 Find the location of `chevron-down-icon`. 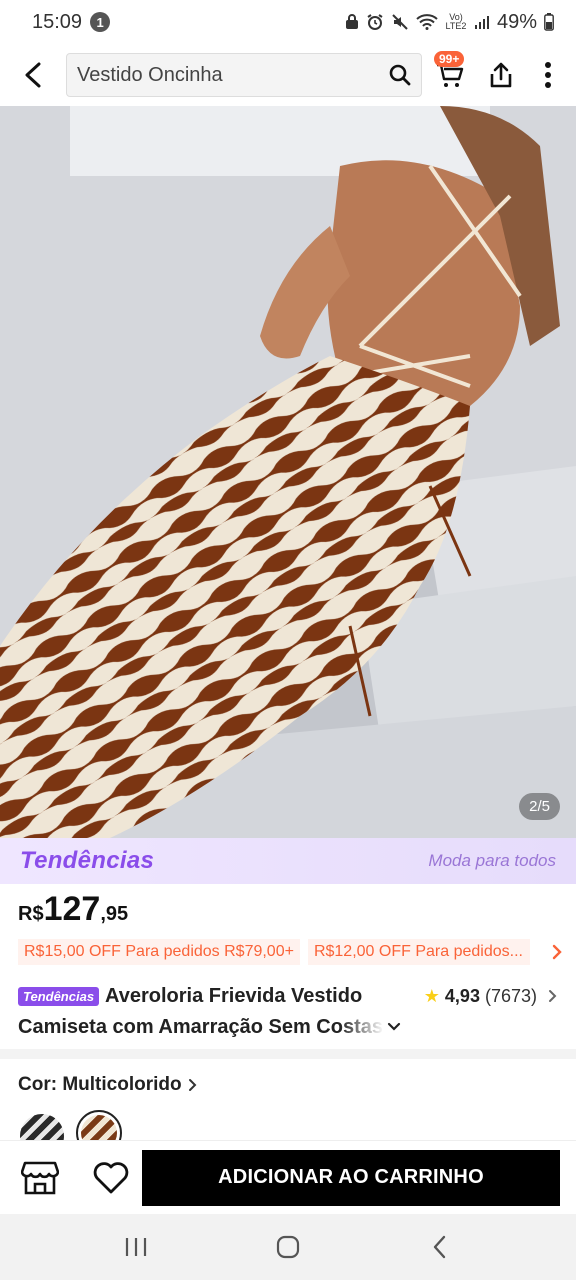

chevron-down-icon is located at coordinates (394, 1027).